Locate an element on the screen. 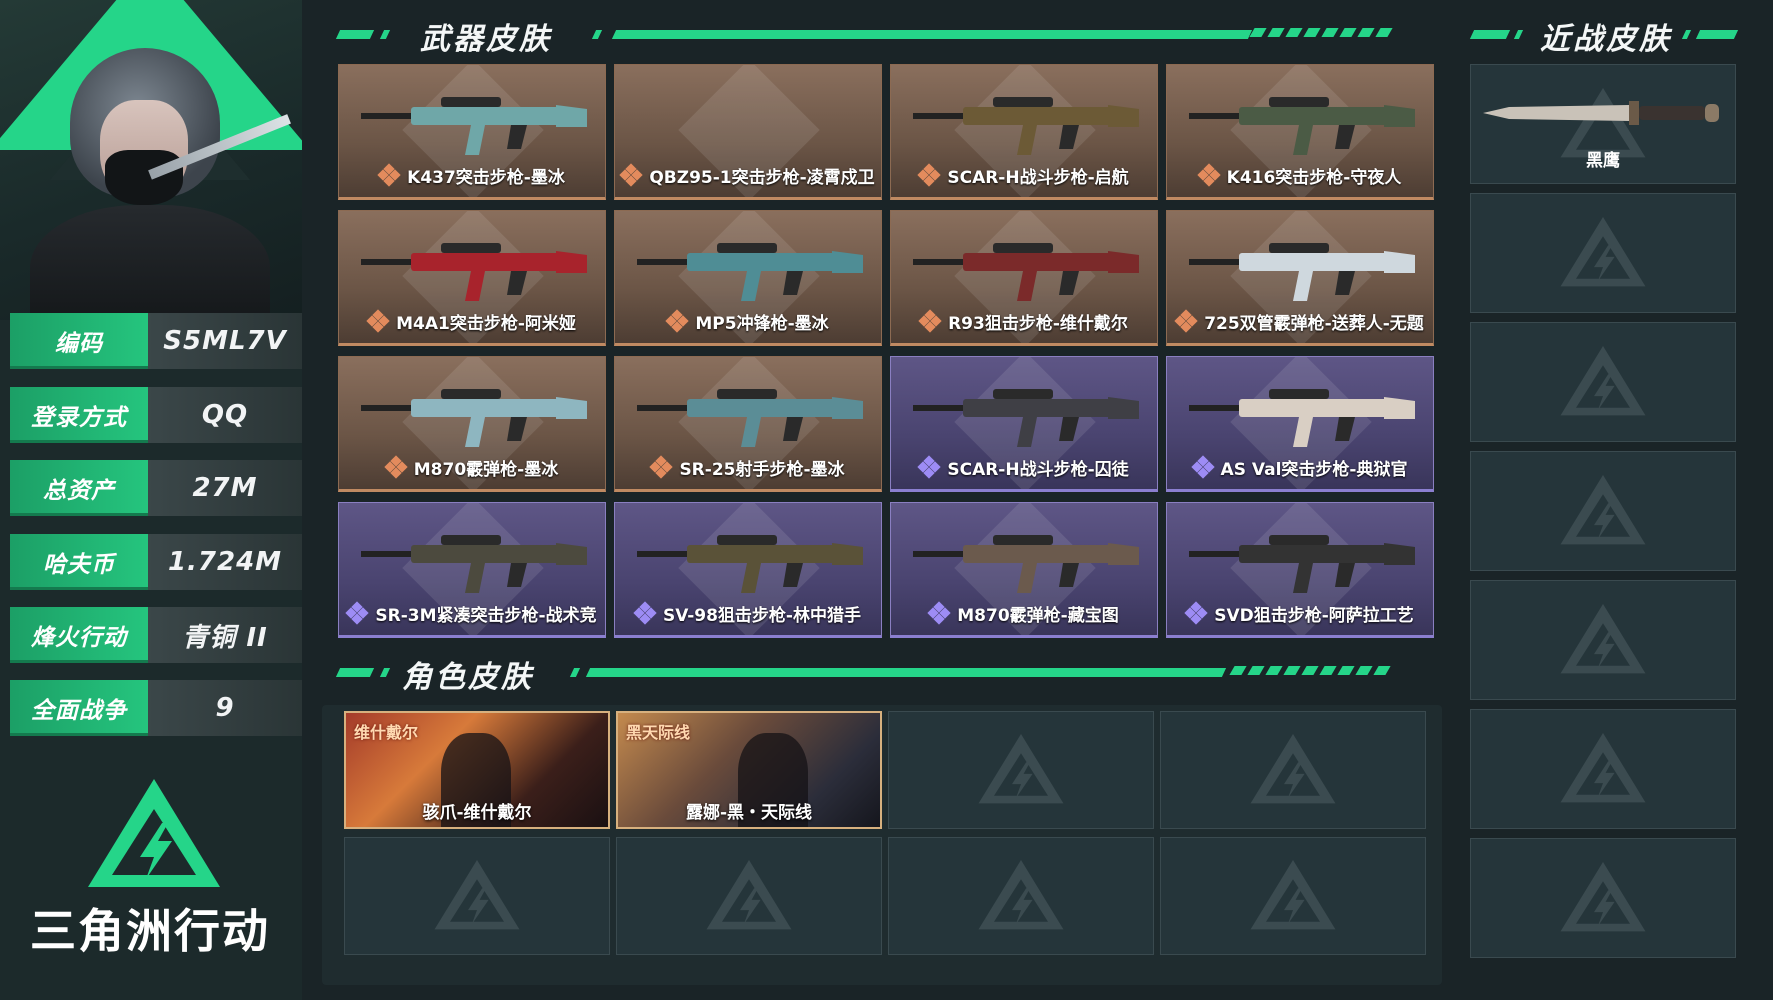 This screenshot has width=1773, height=1000. weapons-header: 武器皮肤 is located at coordinates (877, 35).